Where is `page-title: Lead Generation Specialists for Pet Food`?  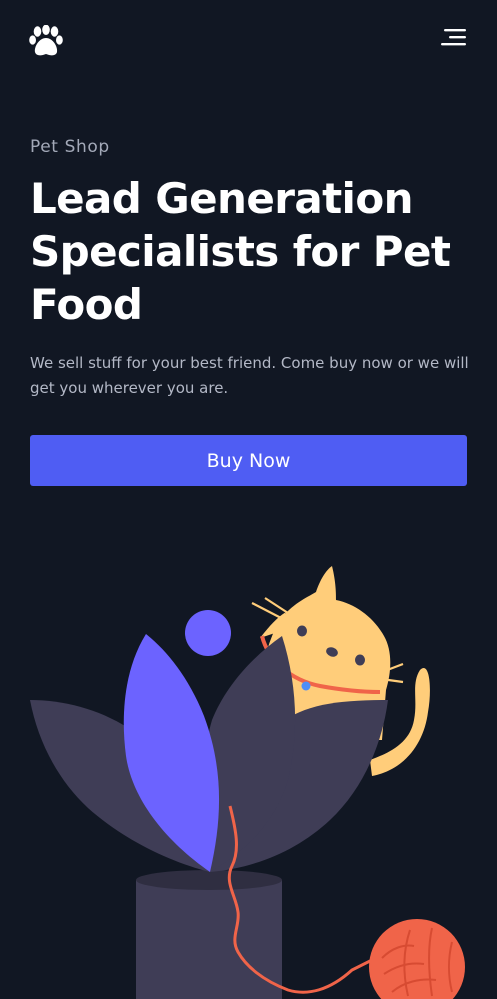 page-title: Lead Generation Specialists for Pet Food is located at coordinates (240, 251).